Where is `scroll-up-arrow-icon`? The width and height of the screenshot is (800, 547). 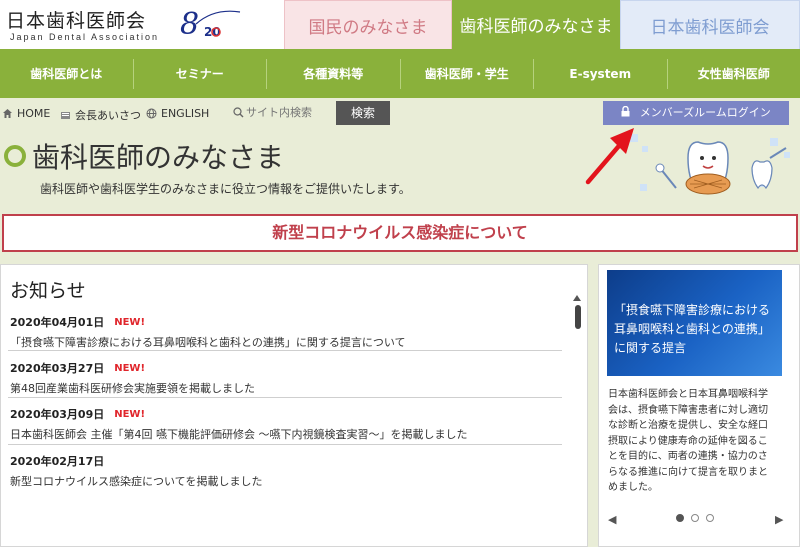
scroll-up-arrow-icon is located at coordinates (577, 298).